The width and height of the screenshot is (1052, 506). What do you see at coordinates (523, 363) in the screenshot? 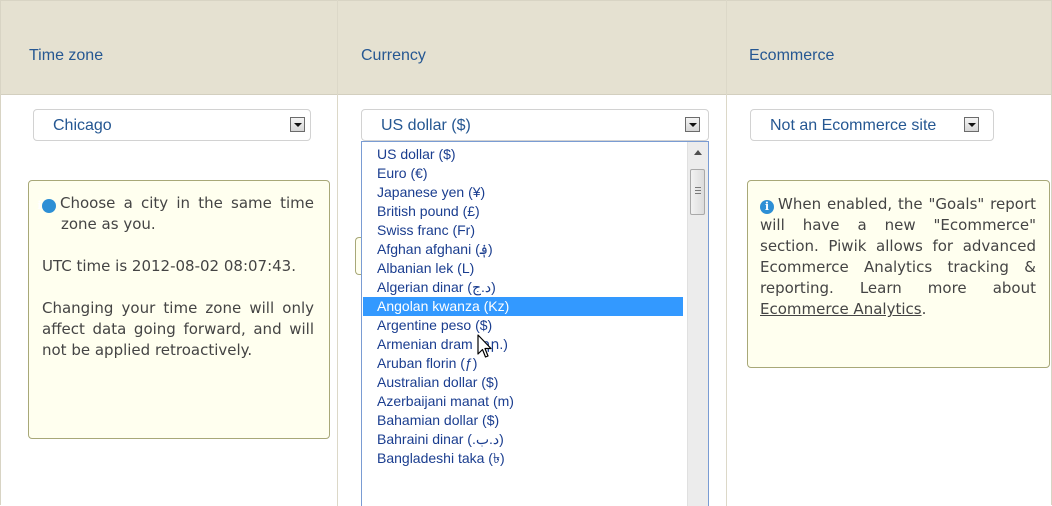
I see `currency-option: Aruban florin (ƒ)` at bounding box center [523, 363].